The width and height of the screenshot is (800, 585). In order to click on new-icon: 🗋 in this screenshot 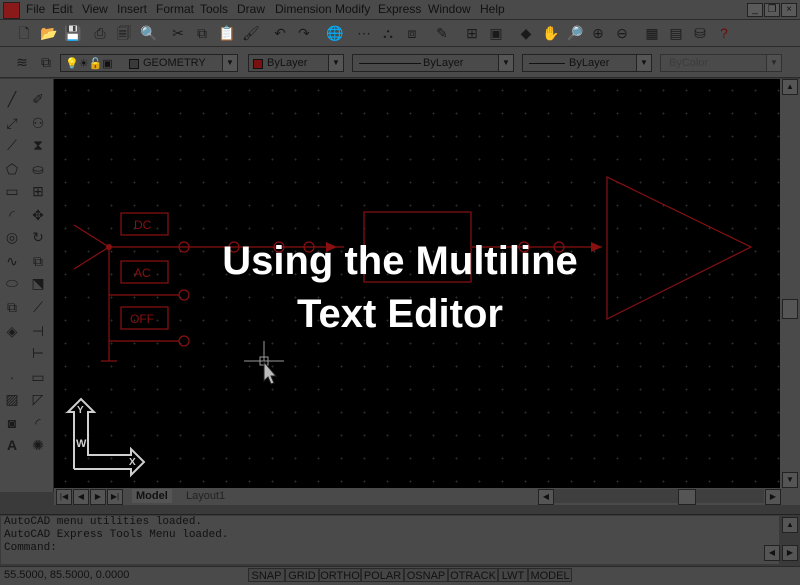, I will do `click(24, 33)`.